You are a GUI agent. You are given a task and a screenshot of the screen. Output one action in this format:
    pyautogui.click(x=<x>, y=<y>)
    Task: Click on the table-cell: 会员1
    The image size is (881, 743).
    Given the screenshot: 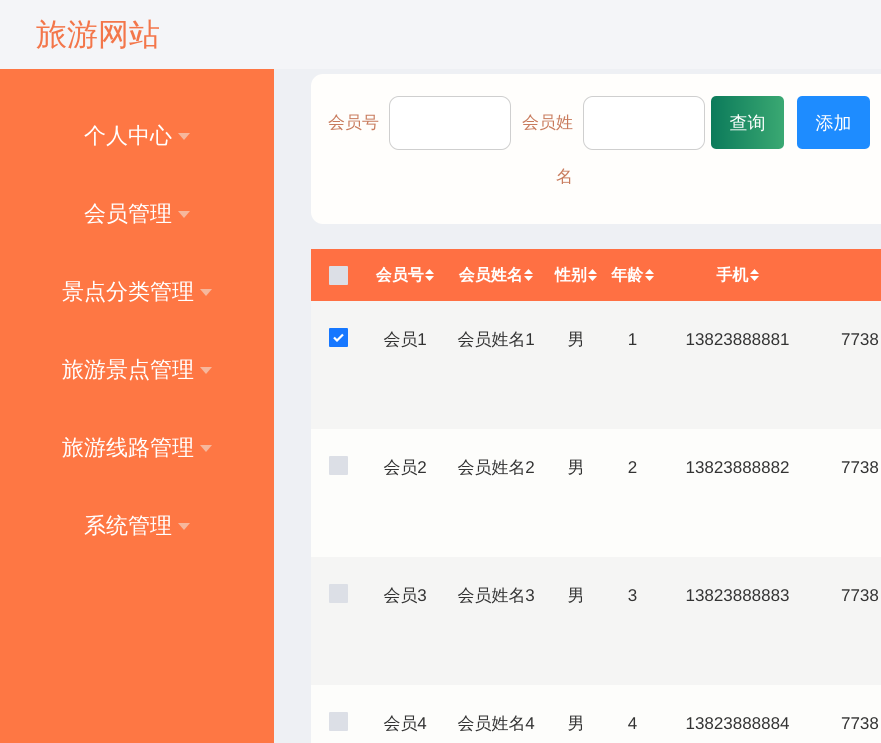 What is the action you would take?
    pyautogui.click(x=405, y=339)
    